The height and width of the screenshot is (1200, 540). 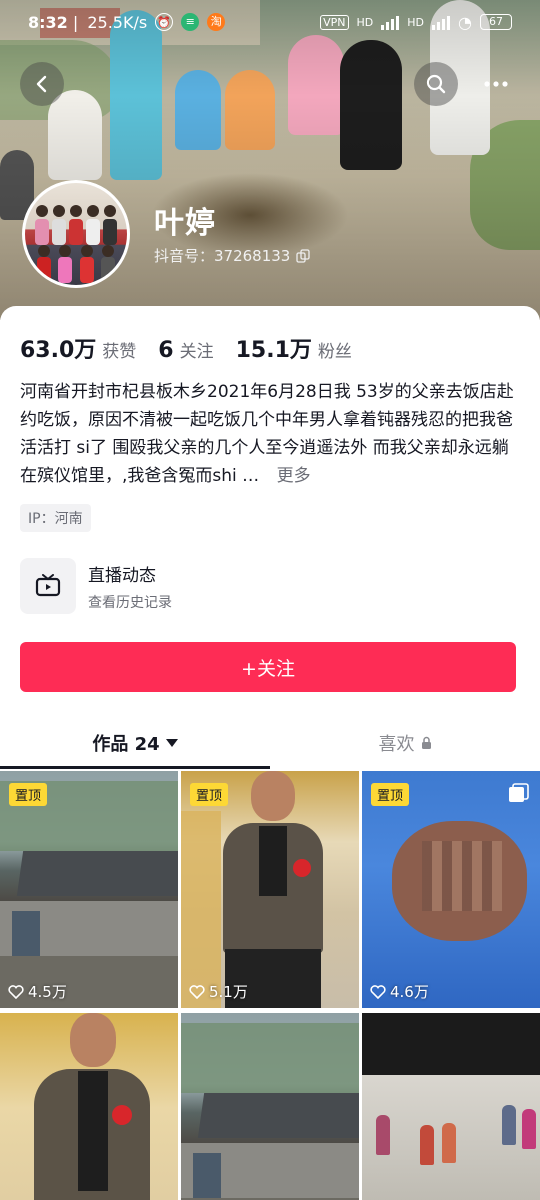 What do you see at coordinates (126, 744) in the screenshot?
I see `tab-works-label: 作品 24` at bounding box center [126, 744].